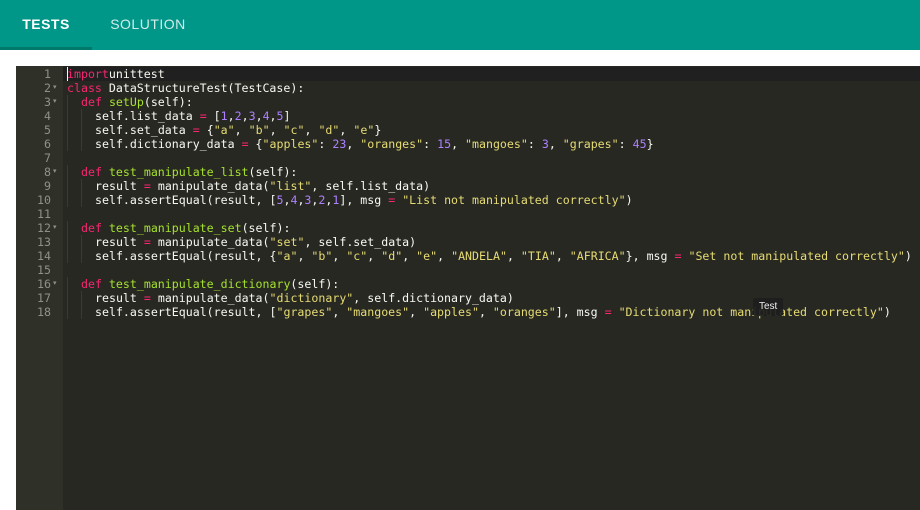 Image resolution: width=920 pixels, height=510 pixels. I want to click on line-number: 7, so click(47, 158).